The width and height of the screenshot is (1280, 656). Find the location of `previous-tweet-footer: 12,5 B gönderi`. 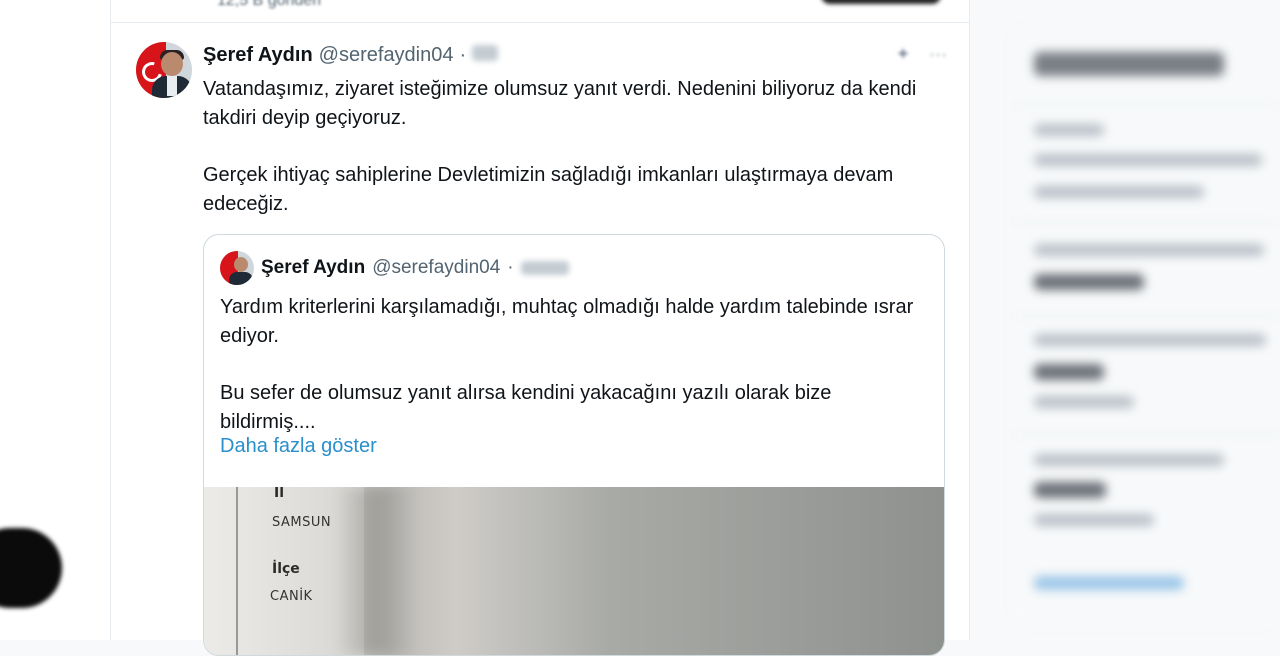

previous-tweet-footer: 12,5 B gönderi is located at coordinates (540, 11).